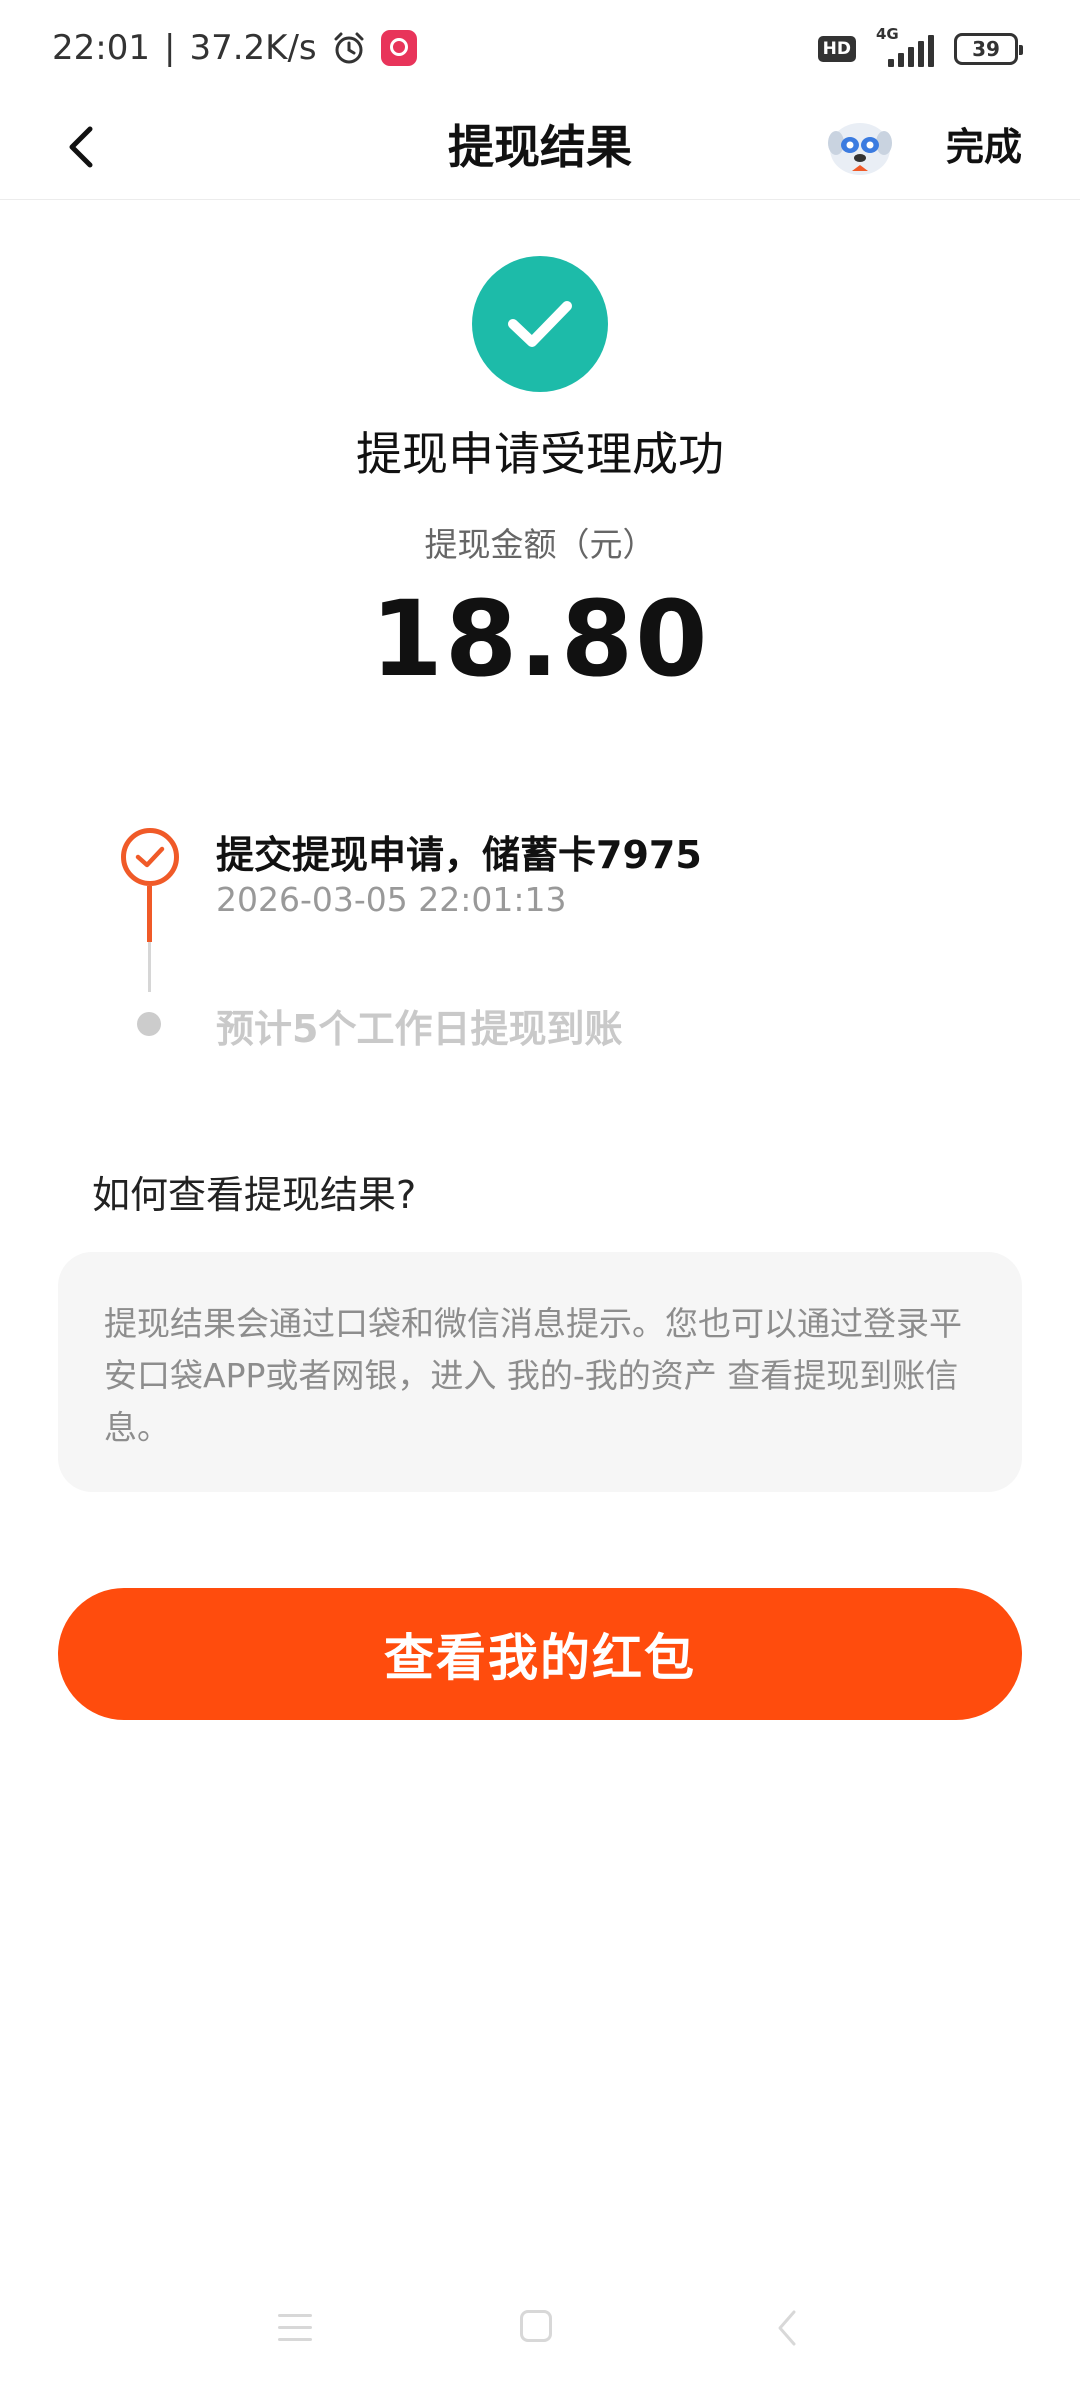  I want to click on mascot-avatar-icon, so click(860, 147).